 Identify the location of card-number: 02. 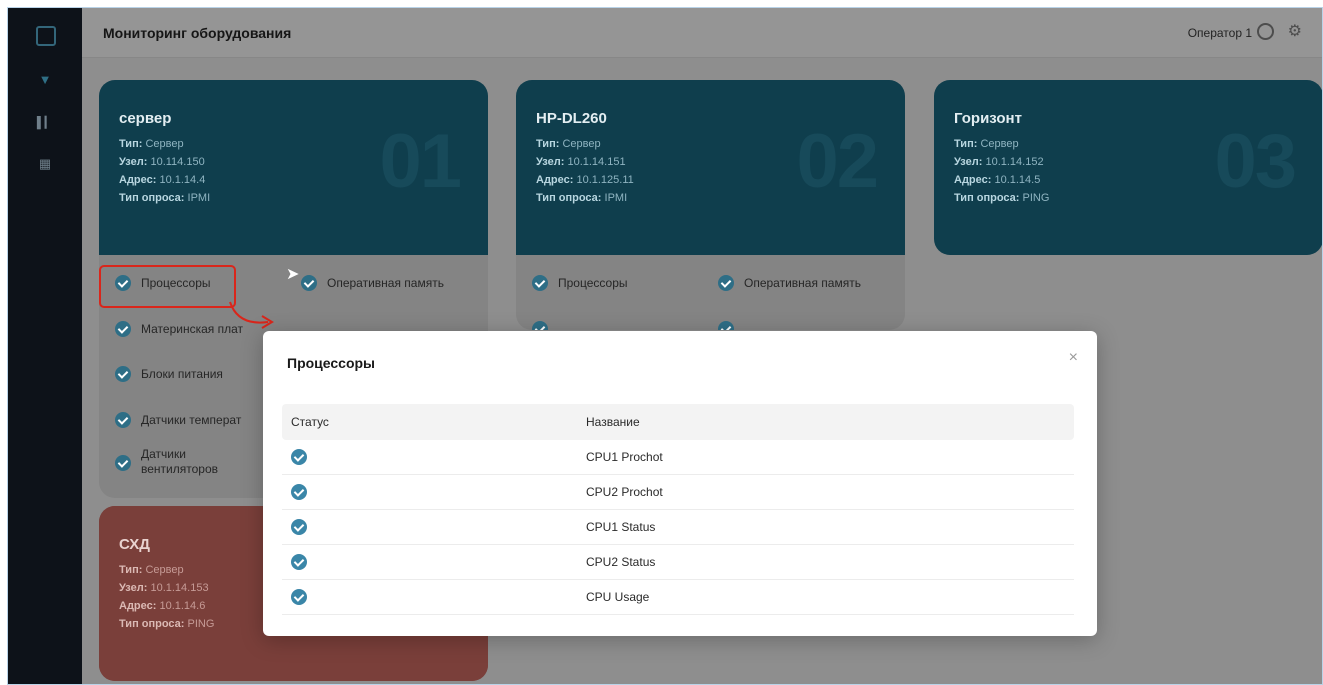
(837, 161).